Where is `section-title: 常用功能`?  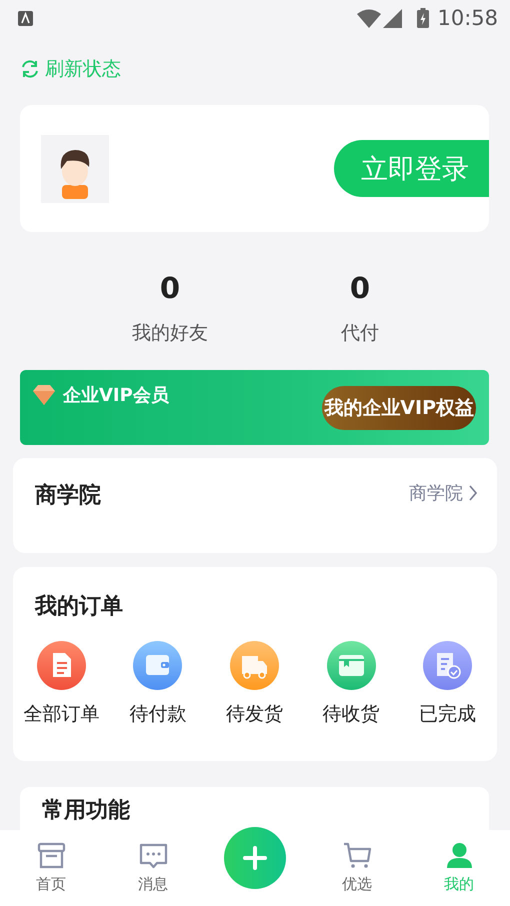
section-title: 常用功能 is located at coordinates (86, 810).